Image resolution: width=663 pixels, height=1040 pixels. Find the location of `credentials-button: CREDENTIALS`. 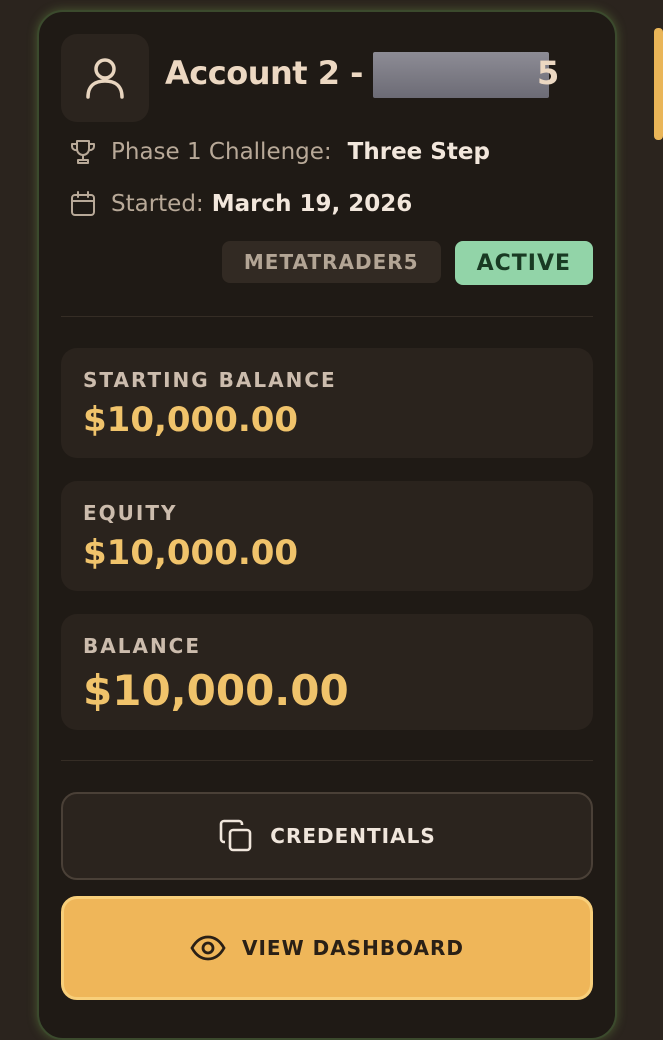

credentials-button: CREDENTIALS is located at coordinates (327, 836).